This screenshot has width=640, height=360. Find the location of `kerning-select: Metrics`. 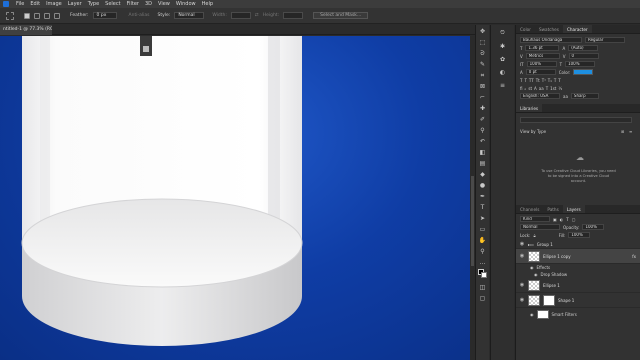

kerning-select: Metrics is located at coordinates (542, 56).